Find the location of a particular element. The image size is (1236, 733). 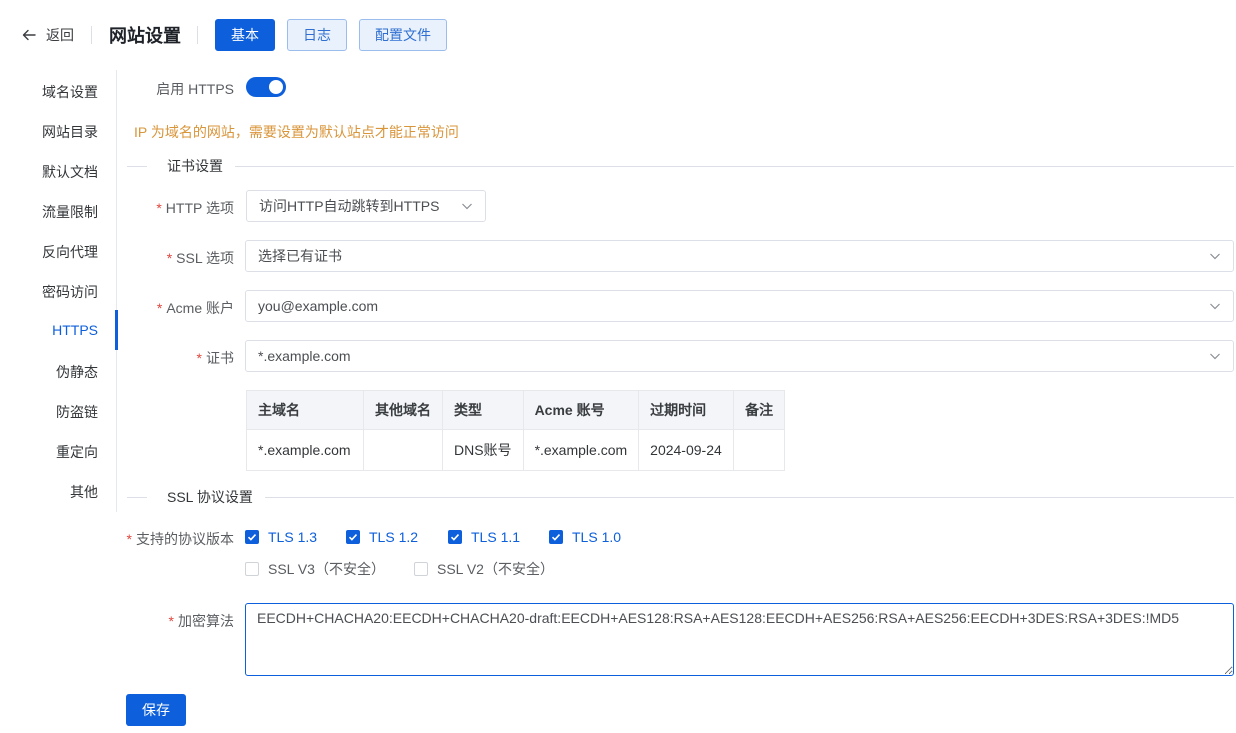

checkbox-sslv3: SSL V3（不安全） is located at coordinates (315, 569).